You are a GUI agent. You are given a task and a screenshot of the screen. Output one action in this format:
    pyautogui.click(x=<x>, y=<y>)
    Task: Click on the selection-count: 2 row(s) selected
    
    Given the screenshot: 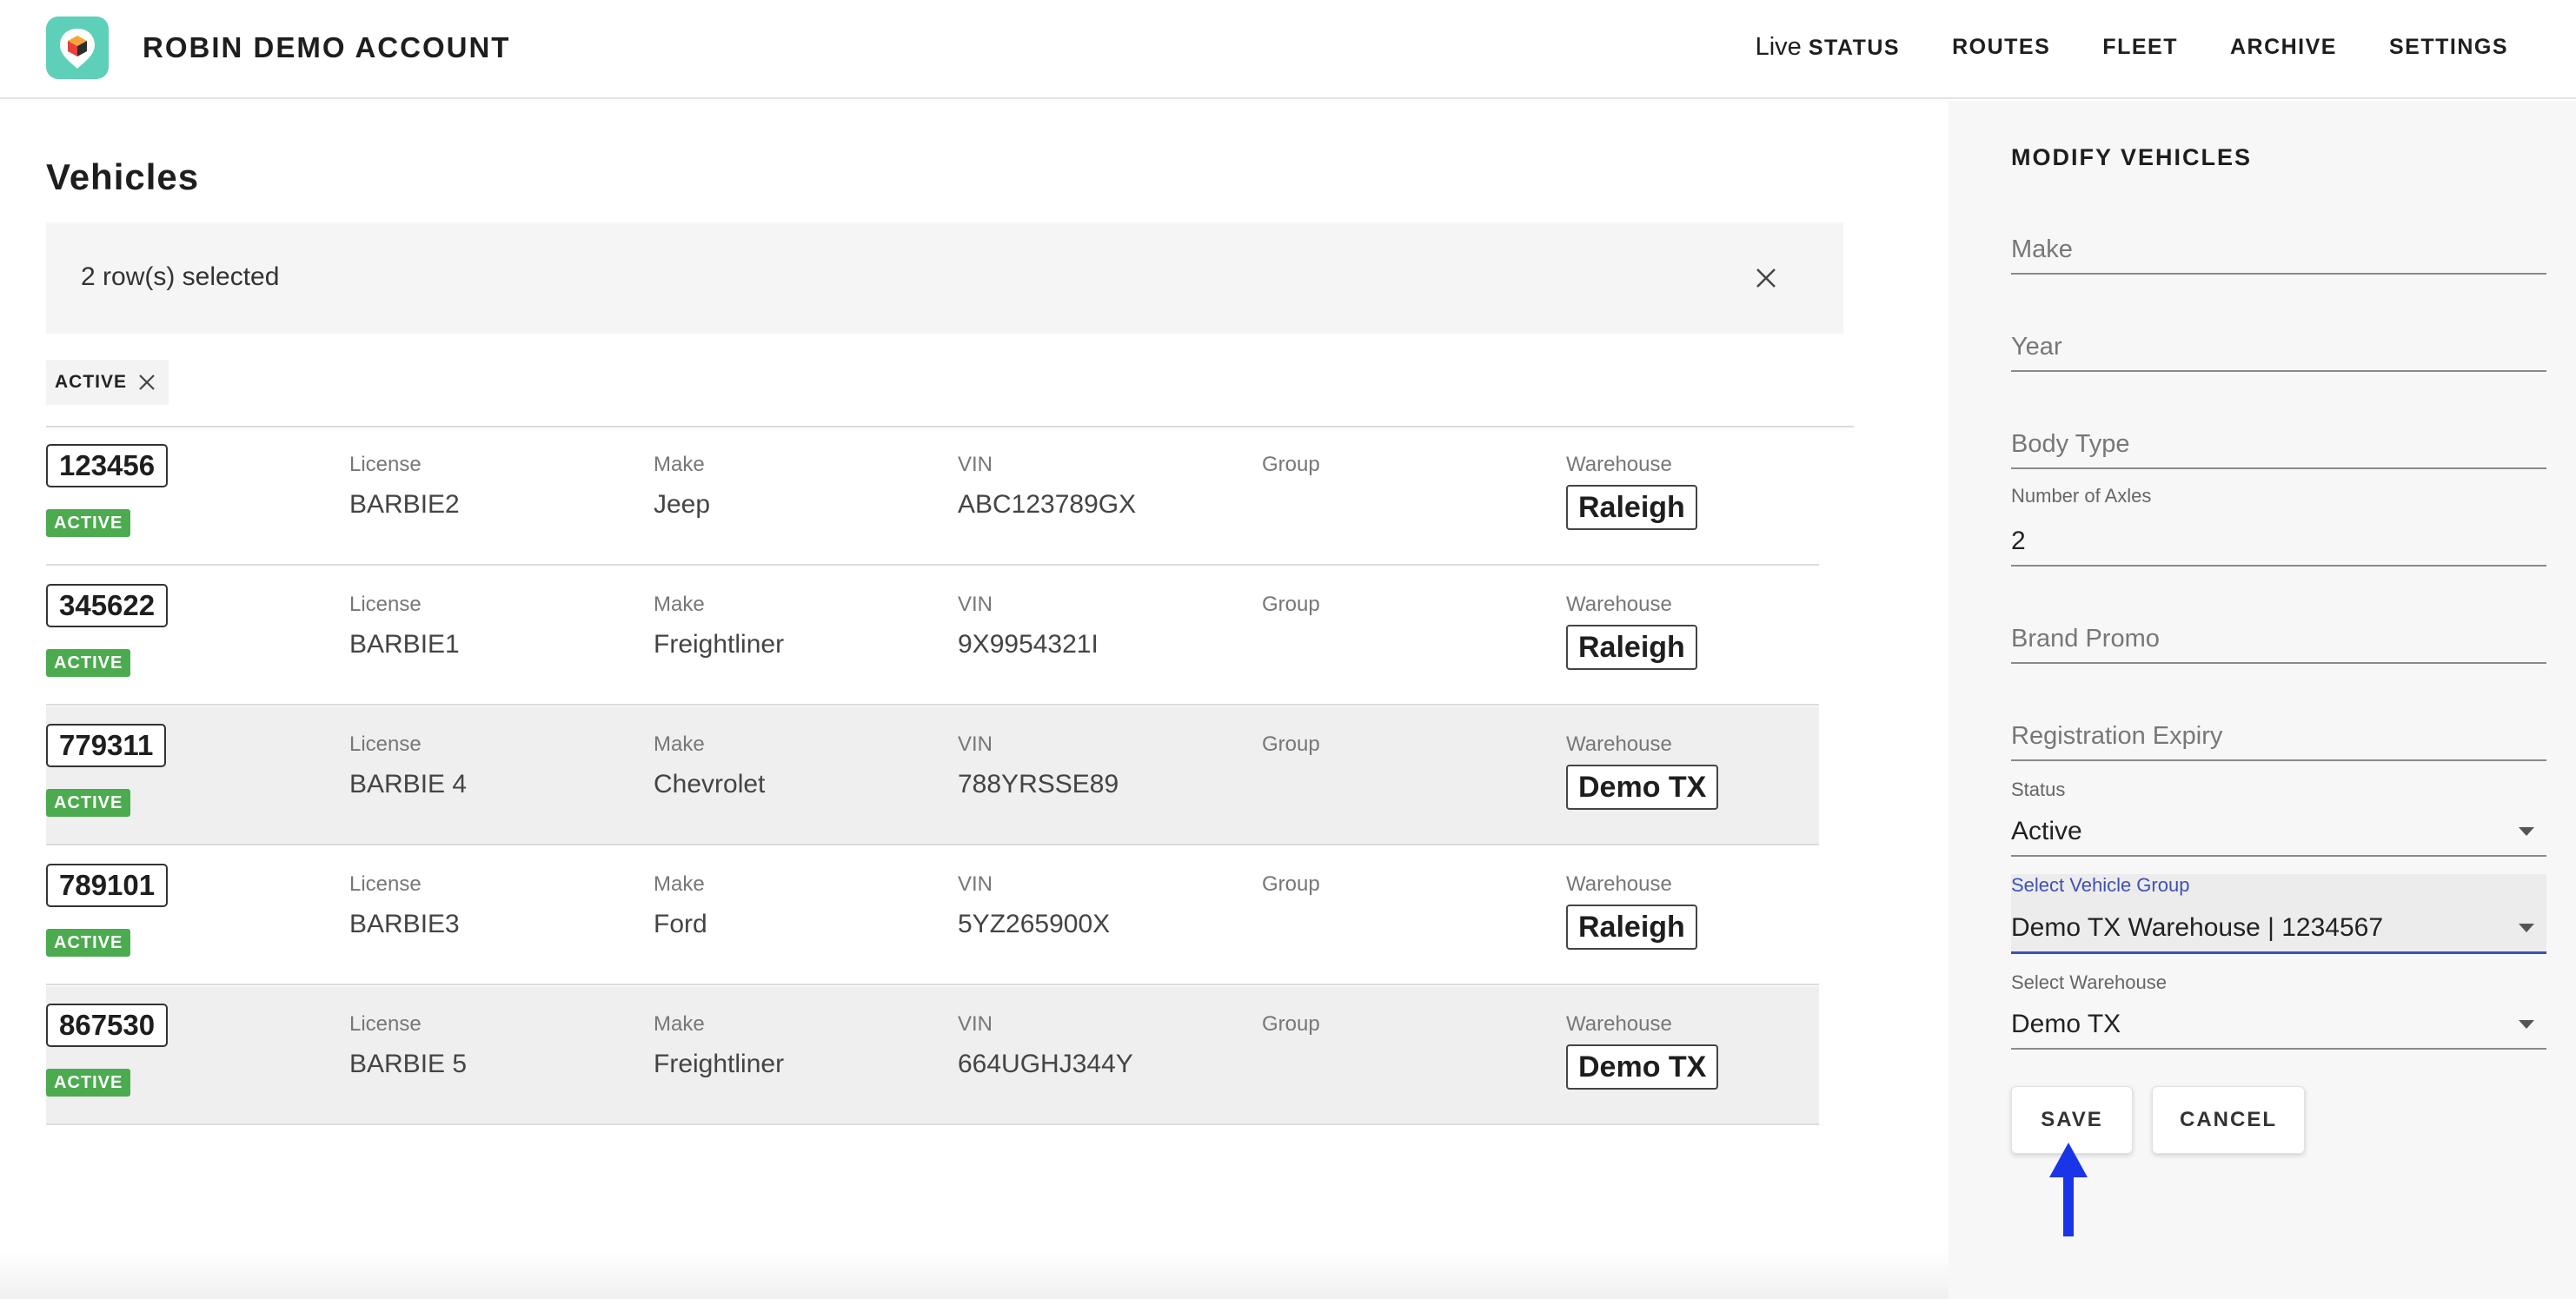 What is the action you would take?
    pyautogui.click(x=180, y=276)
    